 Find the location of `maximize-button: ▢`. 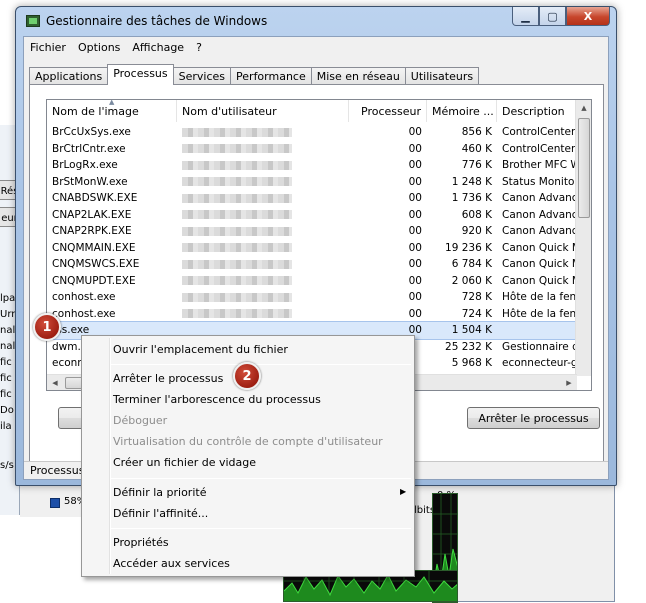

maximize-button: ▢ is located at coordinates (552, 16).